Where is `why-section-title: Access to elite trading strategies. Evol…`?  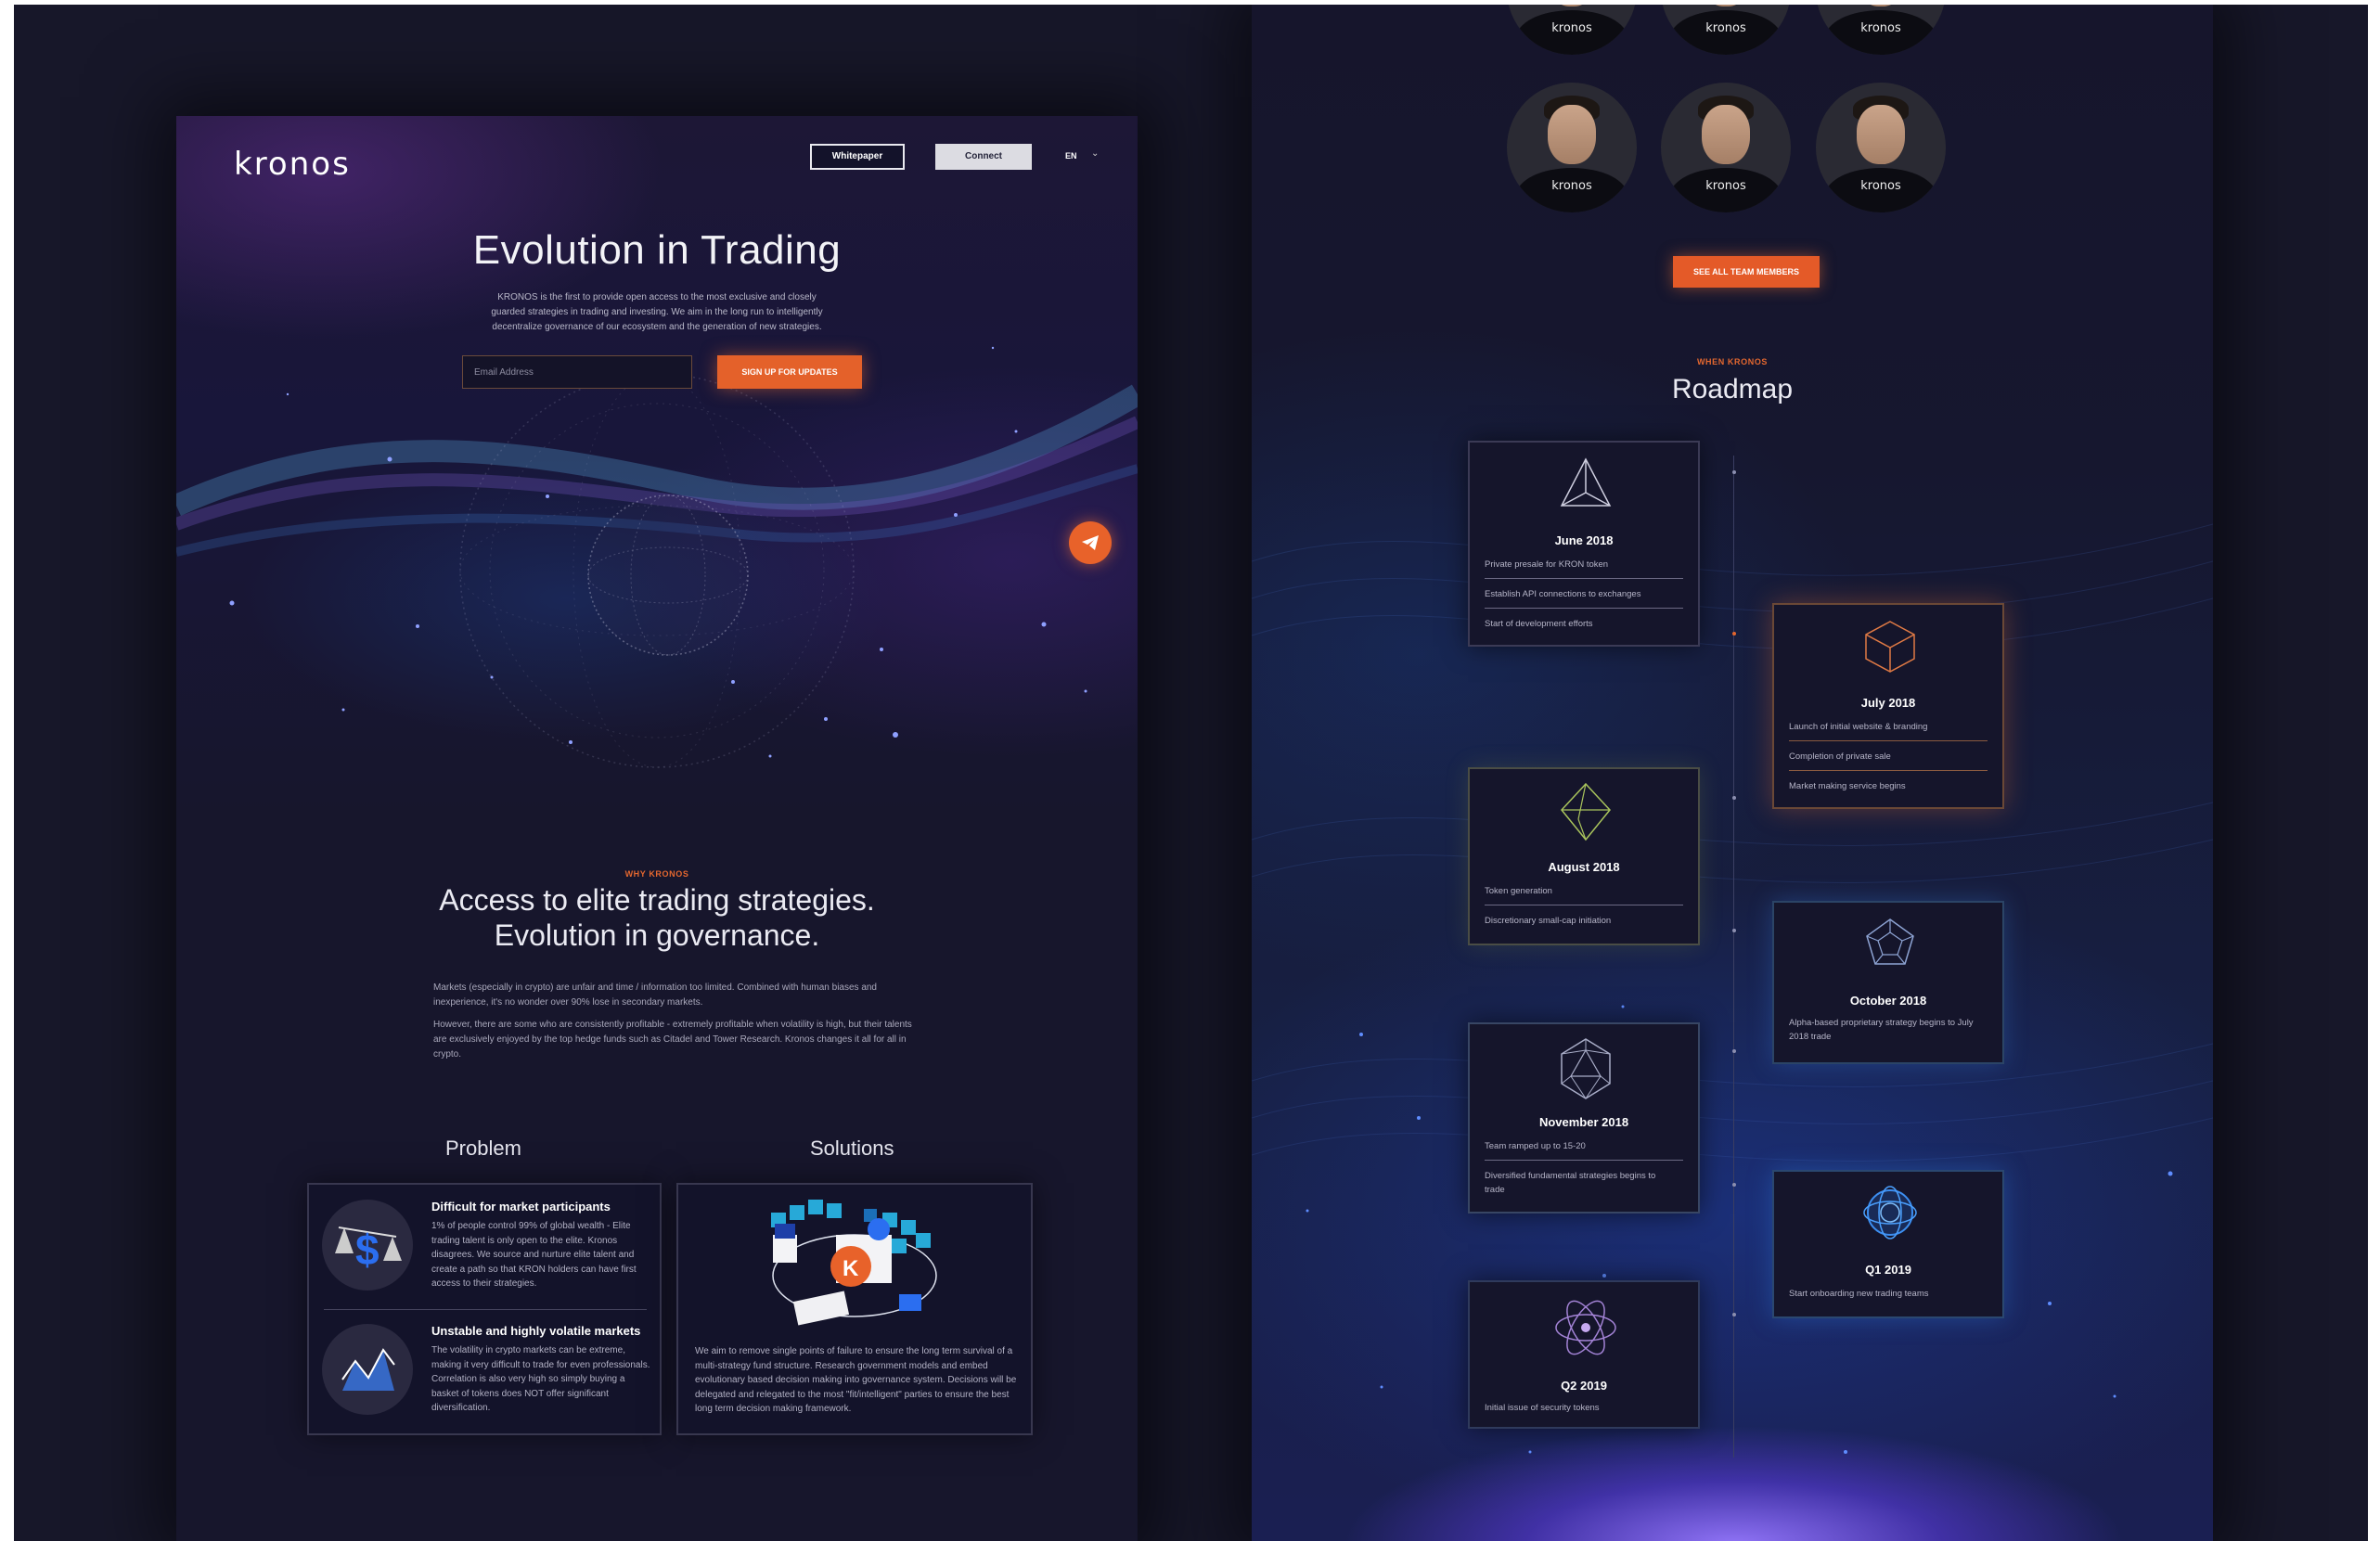
why-section-title: Access to elite trading strategies. Evol… is located at coordinates (657, 917).